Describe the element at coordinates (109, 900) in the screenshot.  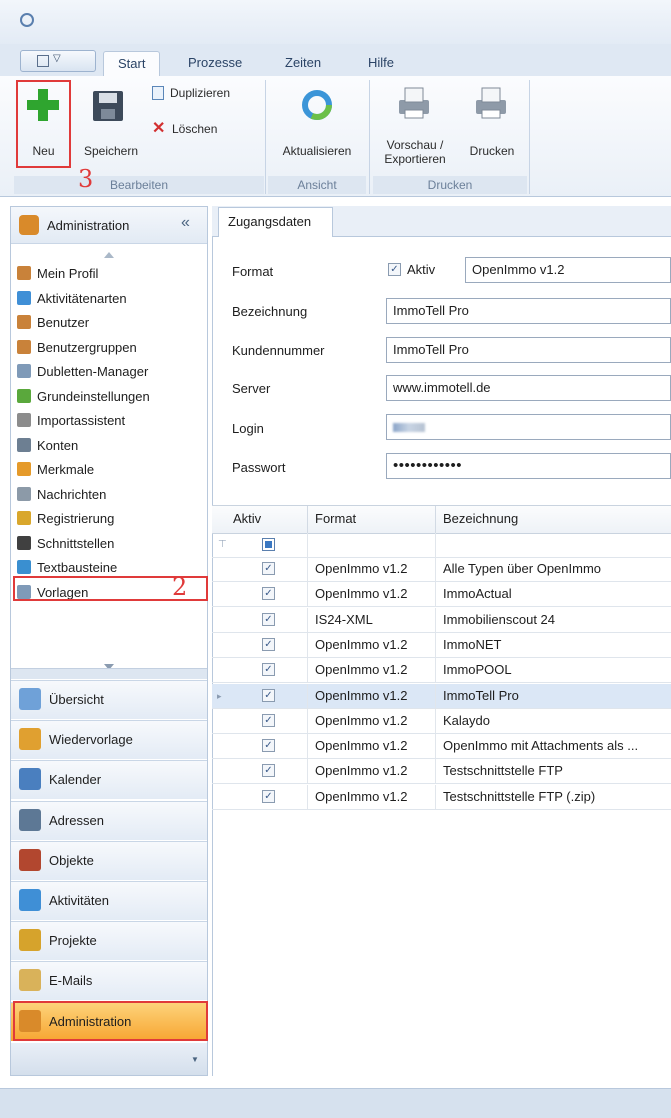
I see `nav-button: Aktivitäten` at that location.